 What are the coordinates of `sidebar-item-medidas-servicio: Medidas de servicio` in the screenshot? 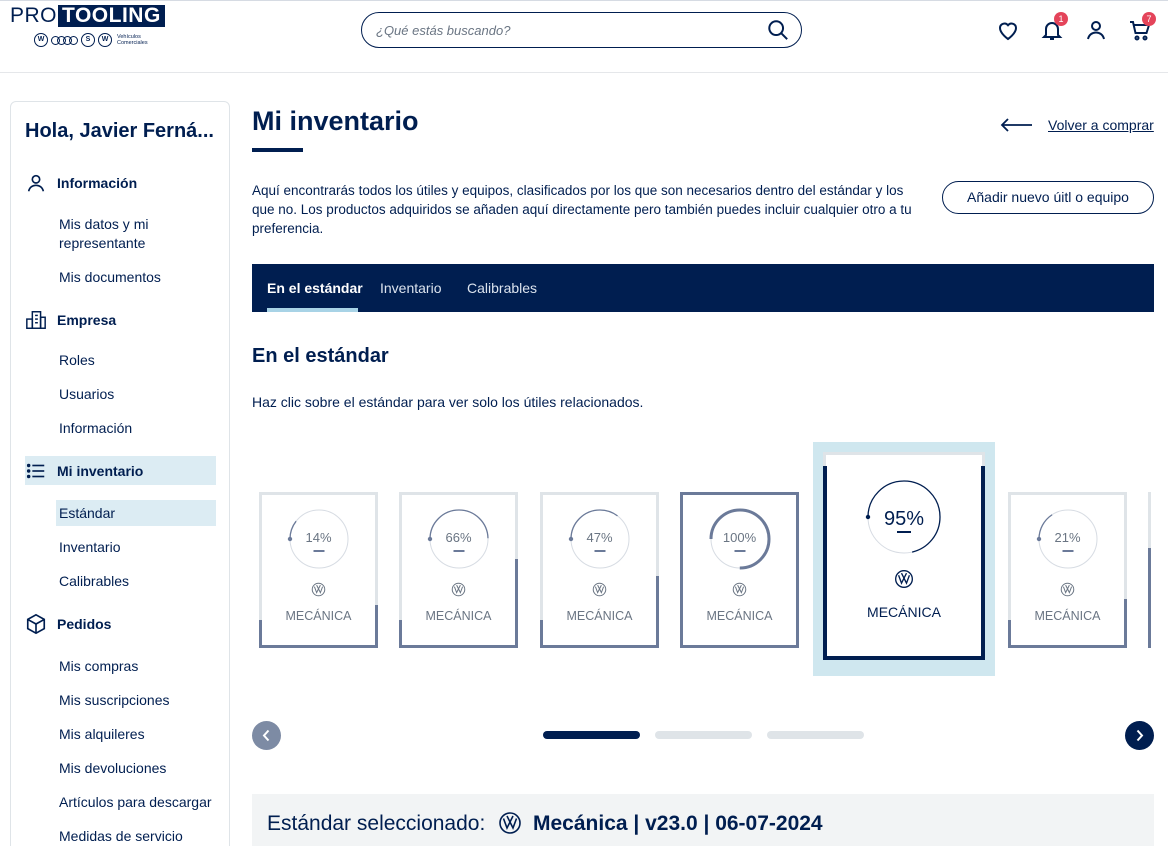 It's located at (121, 836).